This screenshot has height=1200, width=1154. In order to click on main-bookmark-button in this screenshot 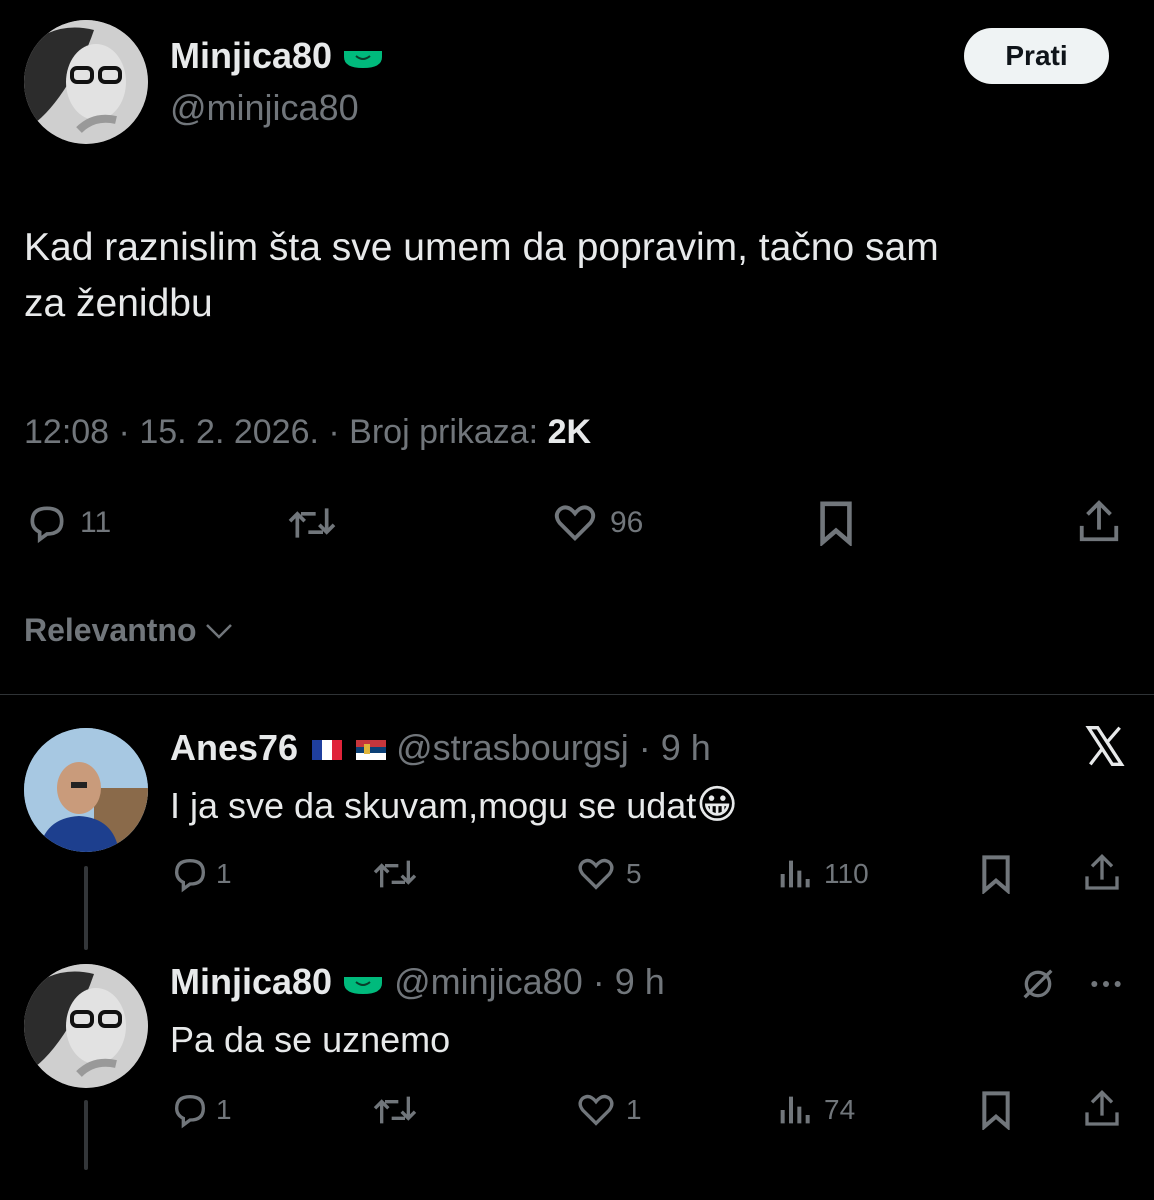, I will do `click(836, 523)`.